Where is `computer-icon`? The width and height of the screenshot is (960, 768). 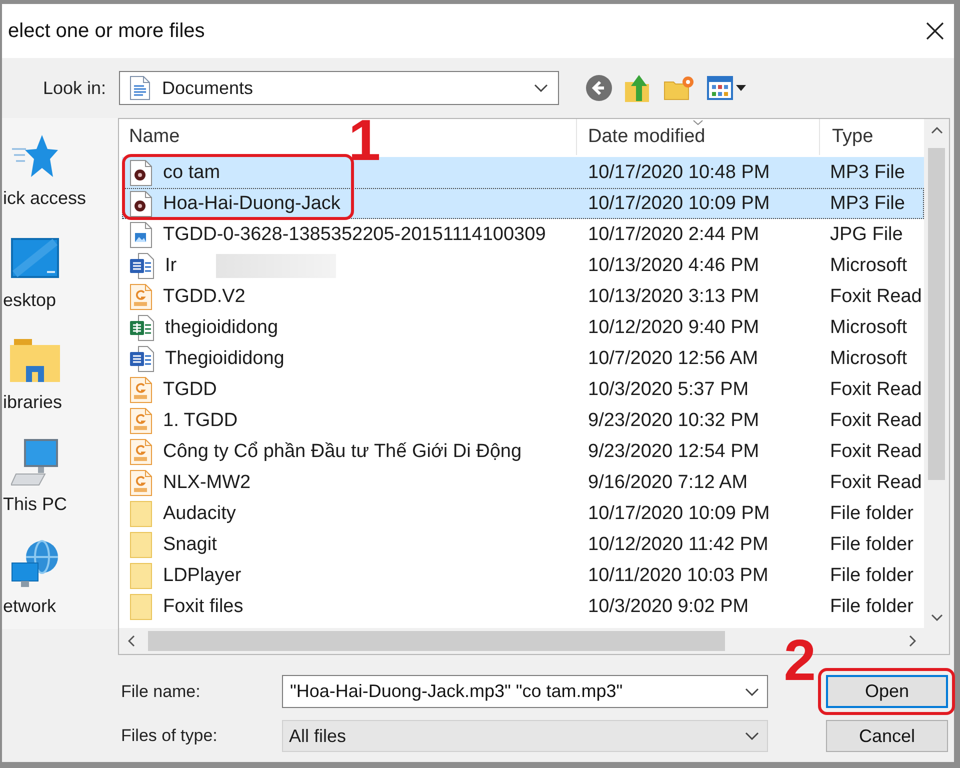
computer-icon is located at coordinates (35, 462).